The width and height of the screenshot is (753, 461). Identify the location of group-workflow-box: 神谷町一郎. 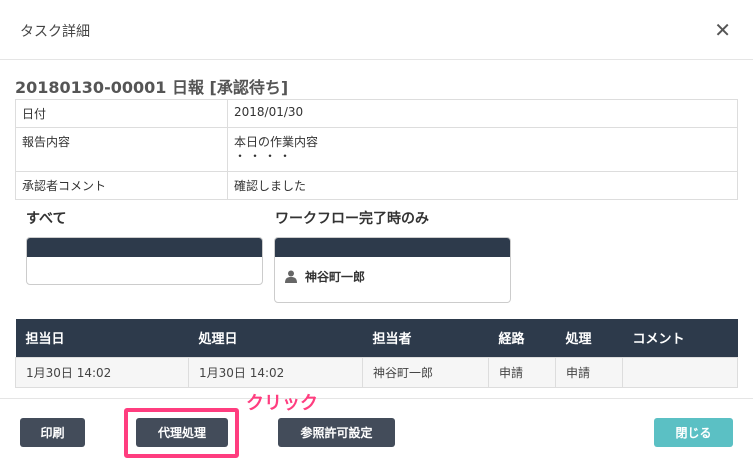
(392, 270).